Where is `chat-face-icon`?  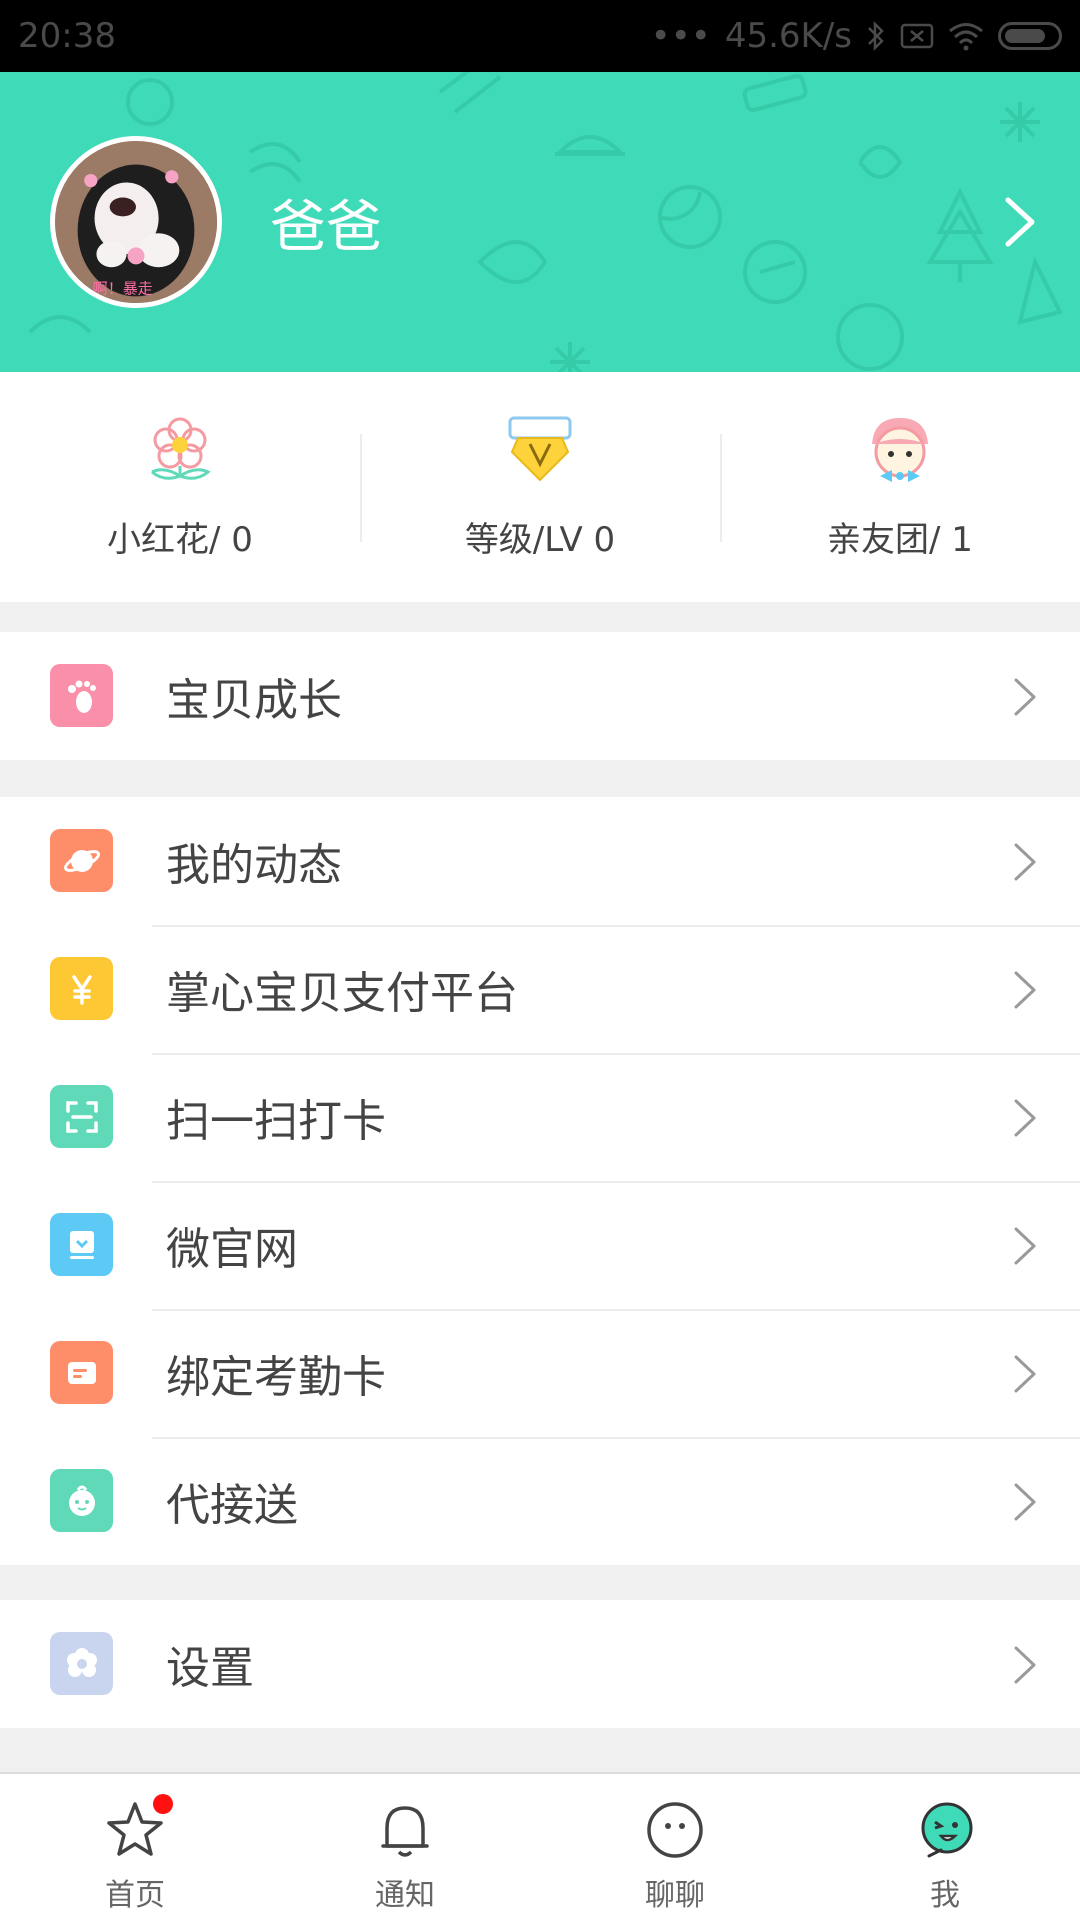
chat-face-icon is located at coordinates (675, 1830).